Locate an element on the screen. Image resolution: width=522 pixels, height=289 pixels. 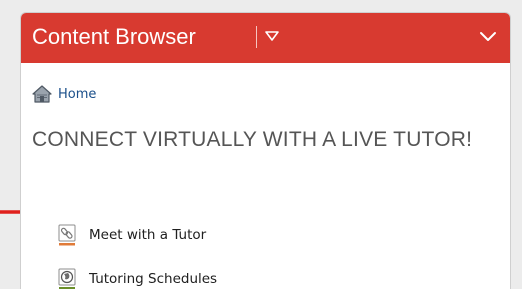
breadcrumb-label: Home is located at coordinates (77, 94).